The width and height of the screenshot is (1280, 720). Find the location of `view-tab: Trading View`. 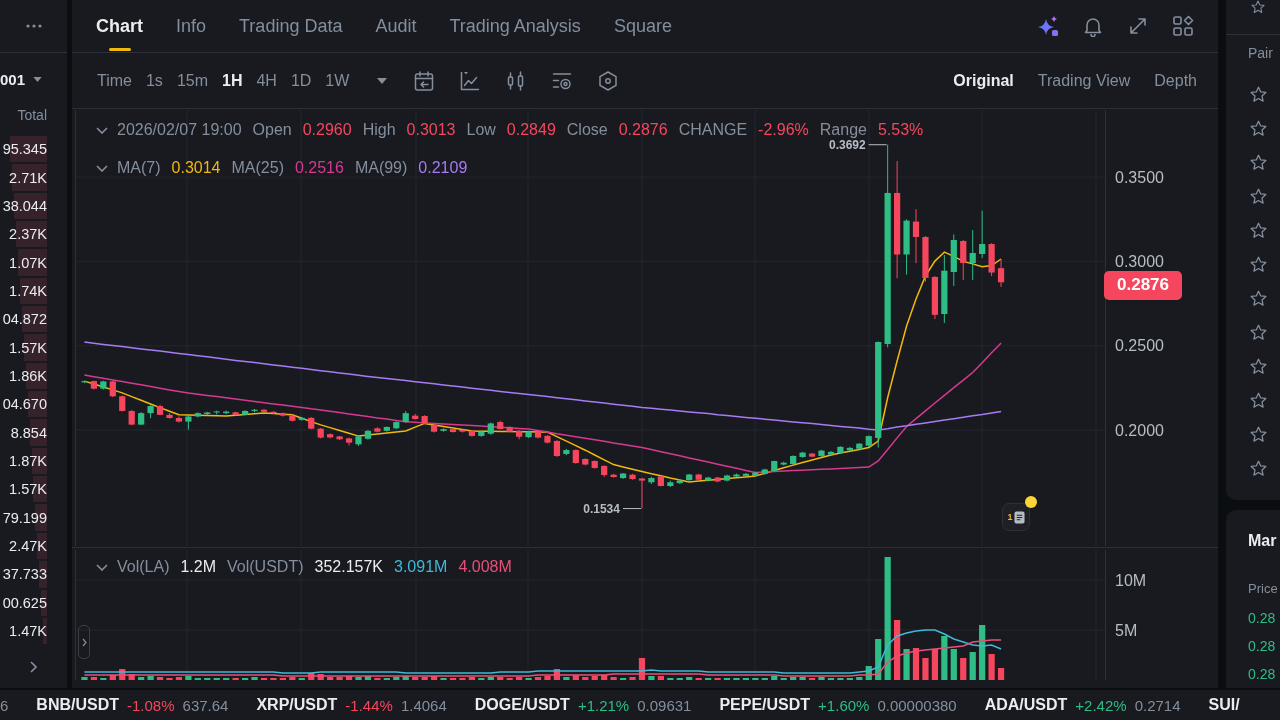

view-tab: Trading View is located at coordinates (1084, 80).